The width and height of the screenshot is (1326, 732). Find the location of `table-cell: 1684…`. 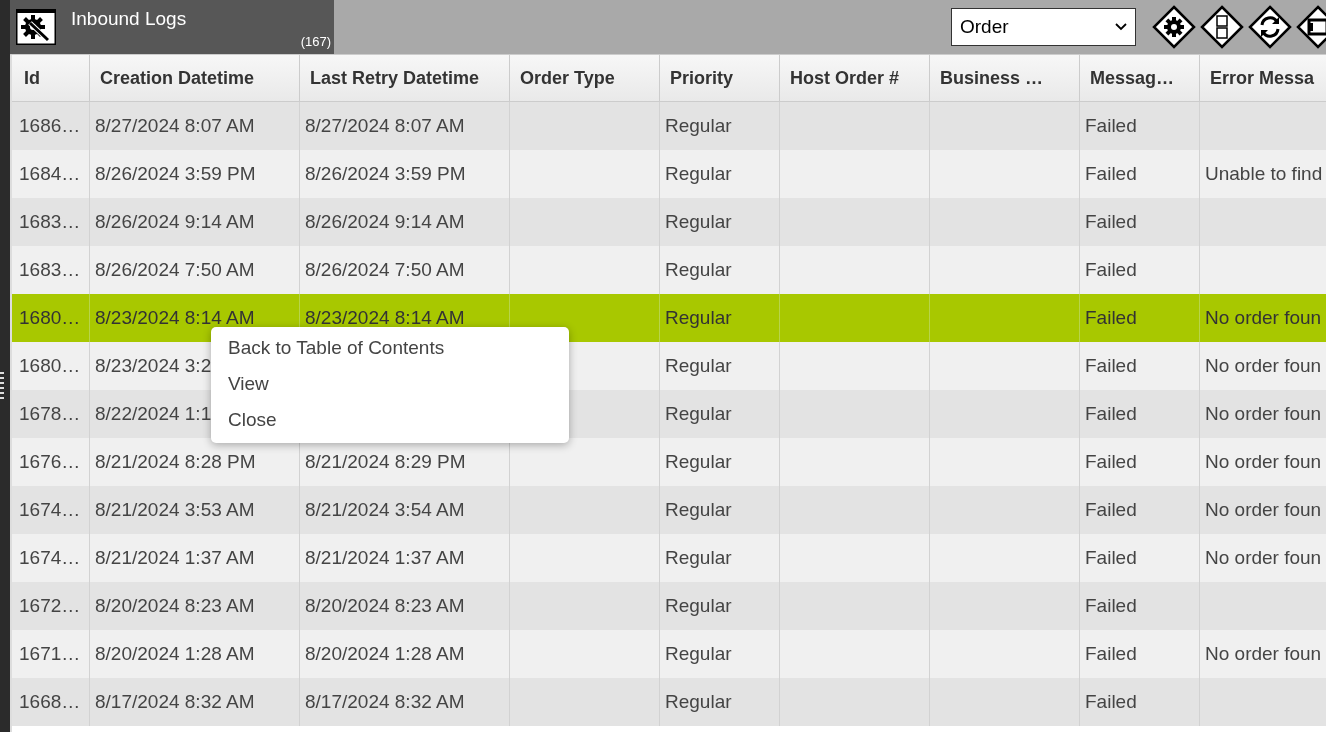

table-cell: 1684… is located at coordinates (50, 174).